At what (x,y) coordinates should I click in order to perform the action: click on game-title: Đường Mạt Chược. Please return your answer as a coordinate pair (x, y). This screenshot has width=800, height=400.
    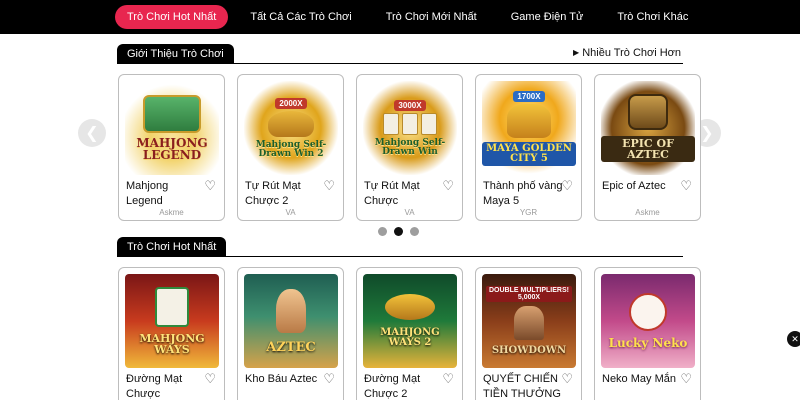
    Looking at the image, I should click on (154, 386).